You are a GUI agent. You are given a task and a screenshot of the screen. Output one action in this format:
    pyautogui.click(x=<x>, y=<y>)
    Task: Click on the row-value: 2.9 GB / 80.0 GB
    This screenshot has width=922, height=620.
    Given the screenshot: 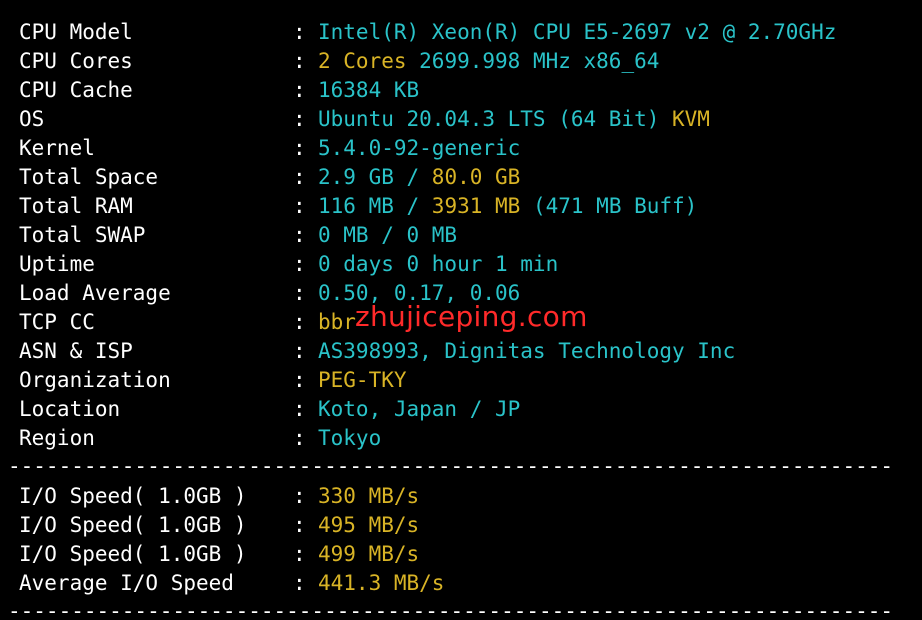 What is the action you would take?
    pyautogui.click(x=419, y=177)
    